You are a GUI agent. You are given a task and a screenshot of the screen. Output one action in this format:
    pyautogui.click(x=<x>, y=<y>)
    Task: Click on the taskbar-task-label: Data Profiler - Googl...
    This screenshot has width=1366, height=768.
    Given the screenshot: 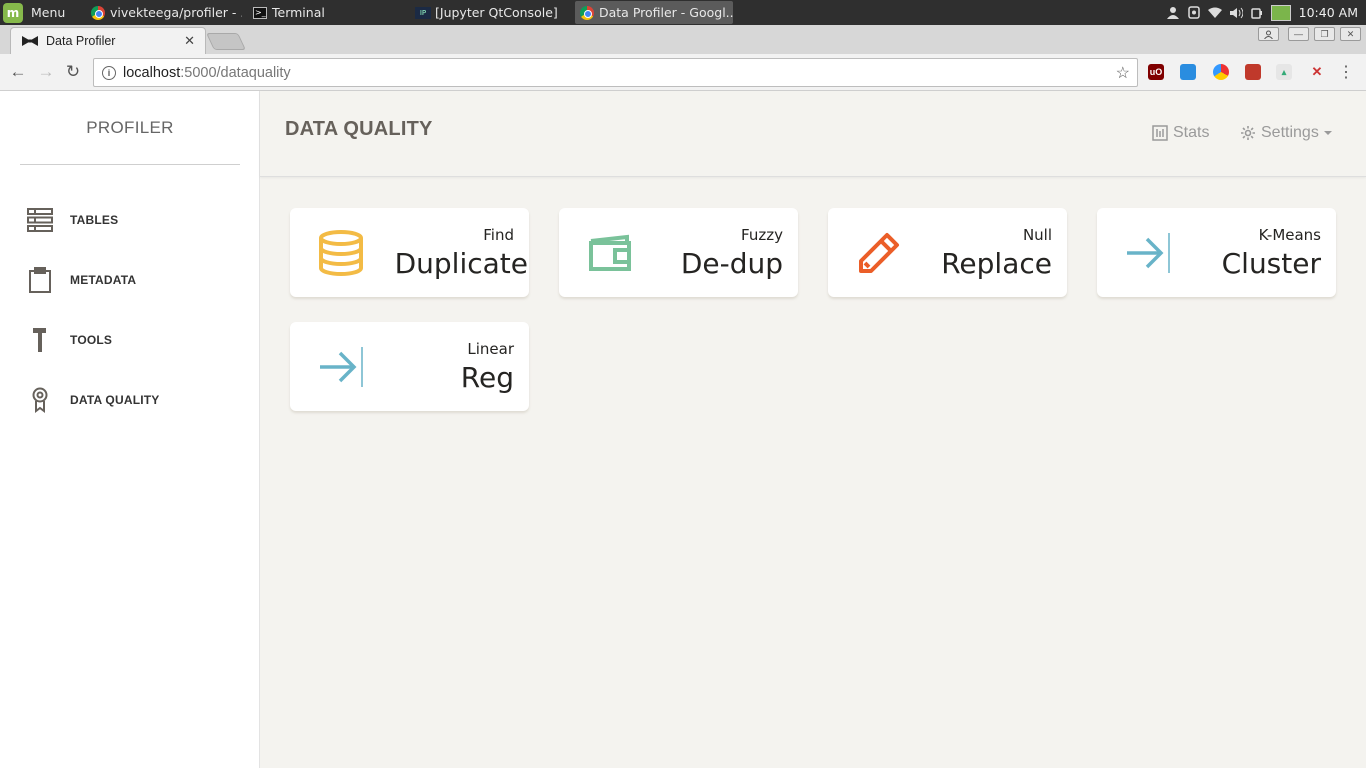 What is the action you would take?
    pyautogui.click(x=666, y=12)
    